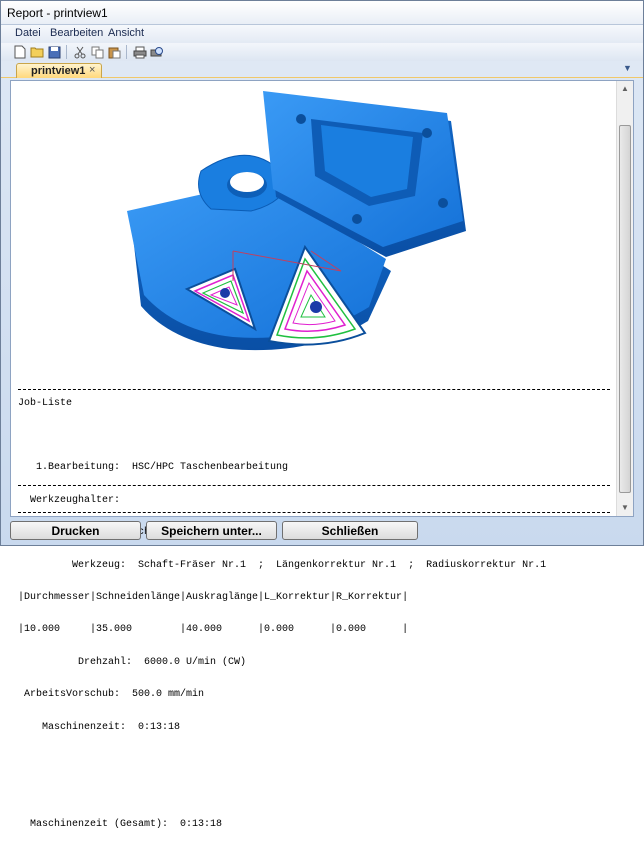 This screenshot has width=644, height=852. What do you see at coordinates (120, 824) in the screenshot?
I see `report-total-line: Maschinenzeit (Gesamt): 0:13:18` at bounding box center [120, 824].